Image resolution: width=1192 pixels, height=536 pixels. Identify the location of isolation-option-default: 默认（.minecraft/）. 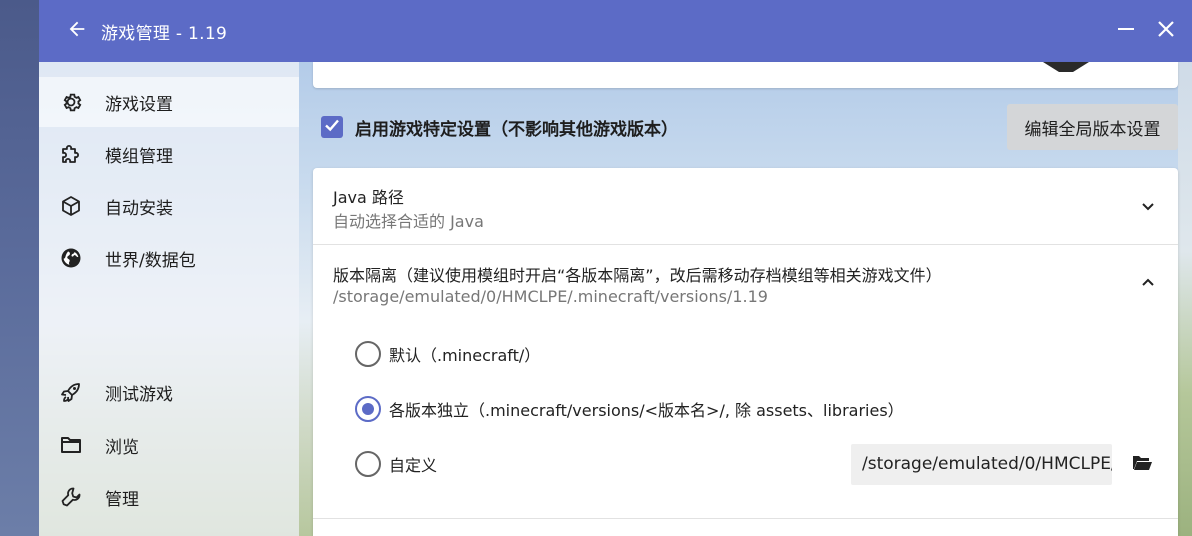
(447, 354).